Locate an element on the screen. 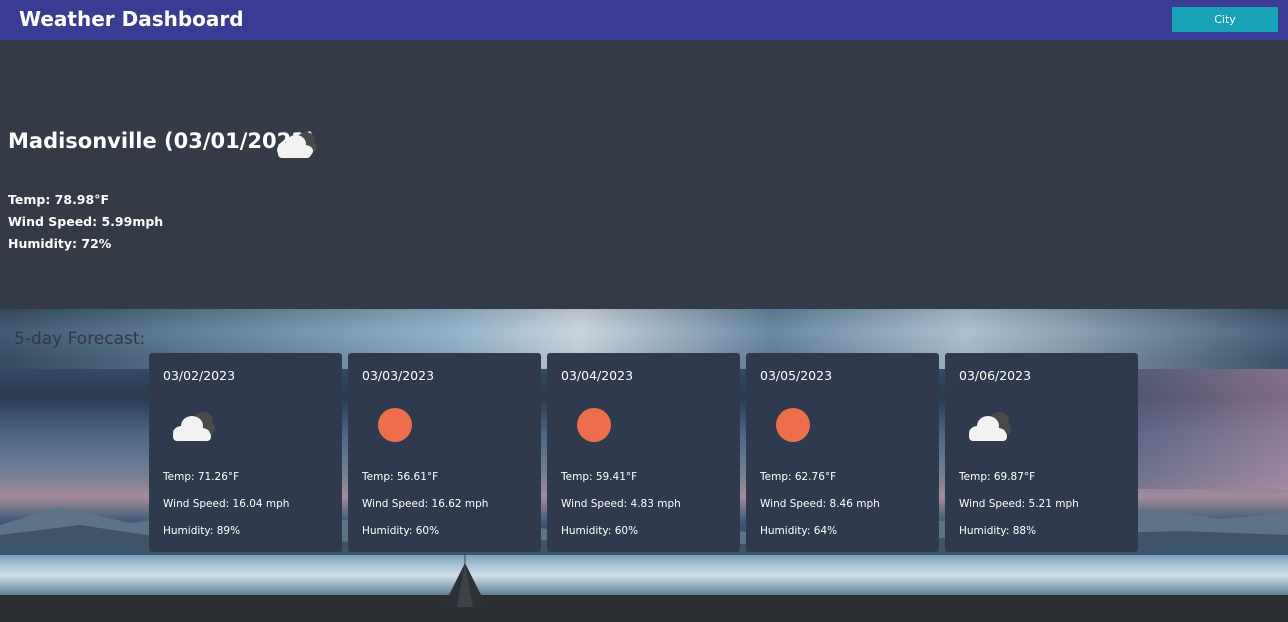 This screenshot has height=622, width=1288. forecast-temp: Temp: 69.87°F is located at coordinates (997, 477).